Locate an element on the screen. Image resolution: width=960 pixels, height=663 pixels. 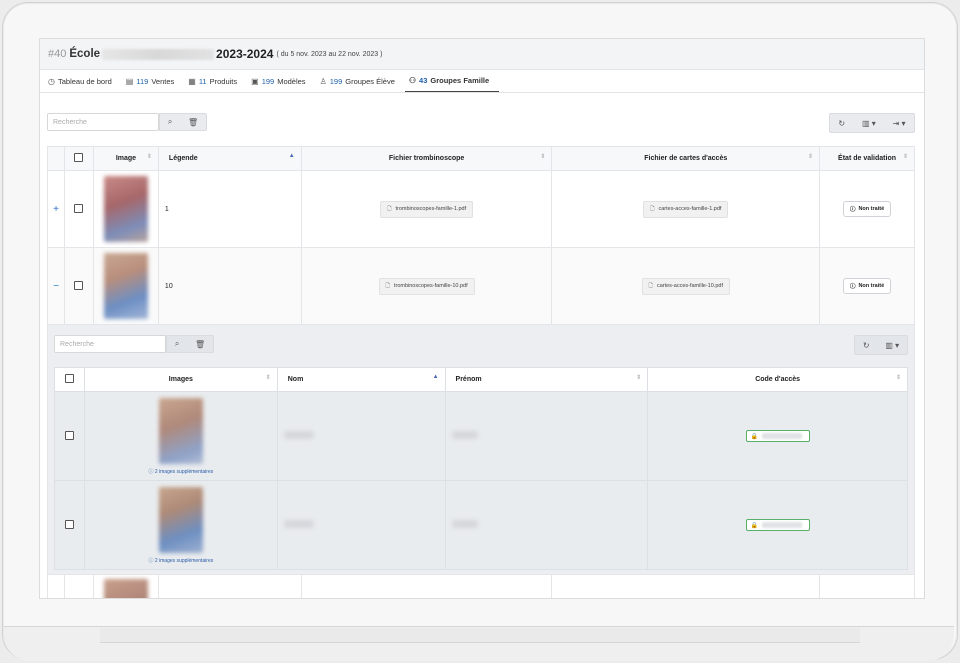
table-row is located at coordinates (481, 586).